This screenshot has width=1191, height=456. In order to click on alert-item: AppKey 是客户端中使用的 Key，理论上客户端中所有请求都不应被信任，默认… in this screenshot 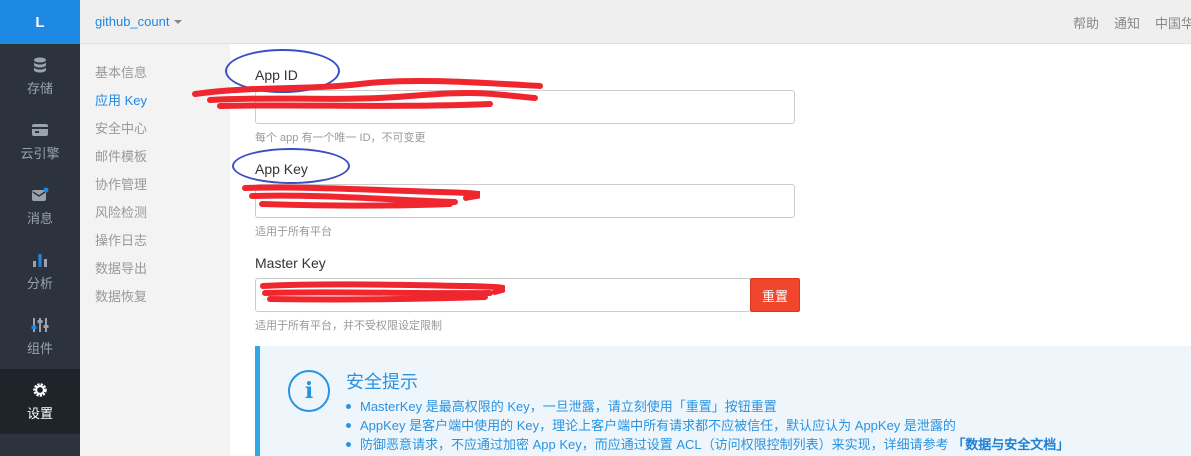, I will do `click(707, 425)`.